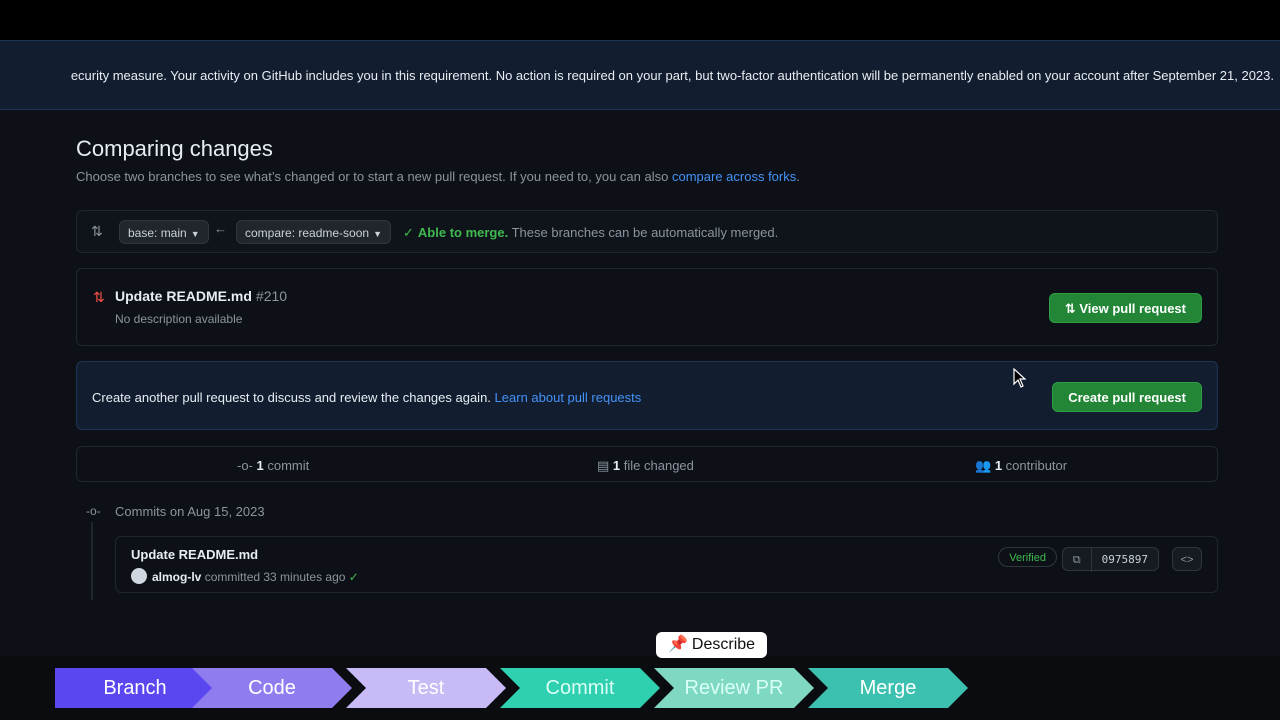  Describe the element at coordinates (97, 231) in the screenshot. I see `swap-icon: ⇅` at that location.